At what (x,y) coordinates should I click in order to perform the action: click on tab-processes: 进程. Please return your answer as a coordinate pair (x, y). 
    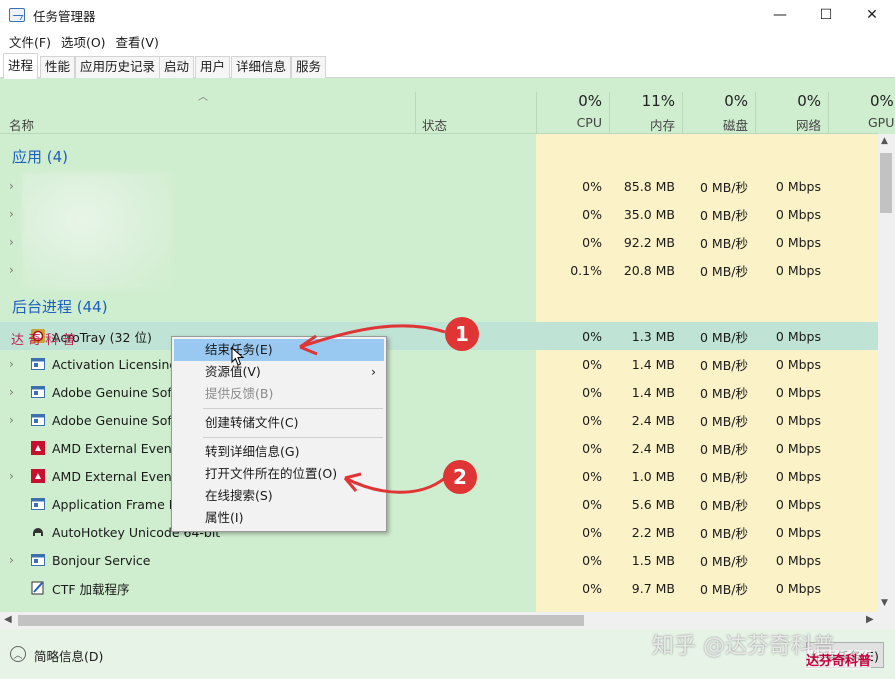
    Looking at the image, I should click on (21, 66).